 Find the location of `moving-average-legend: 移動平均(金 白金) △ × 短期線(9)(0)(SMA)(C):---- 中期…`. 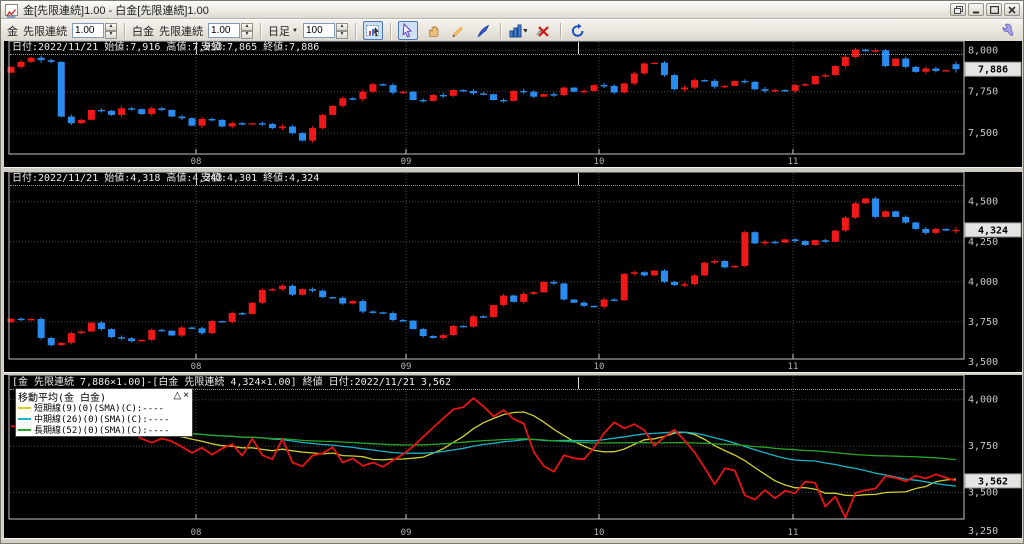

moving-average-legend: 移動平均(金 白金) △ × 短期線(9)(0)(SMA)(C):---- 中期… is located at coordinates (104, 412).